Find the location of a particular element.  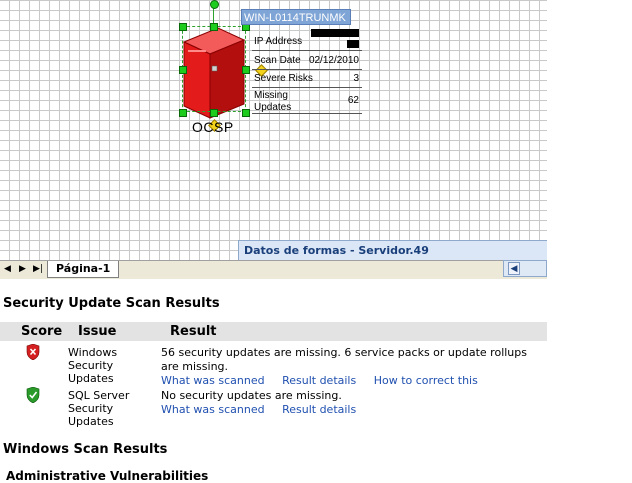

ip-address-row: IP Address is located at coordinates (307, 39).